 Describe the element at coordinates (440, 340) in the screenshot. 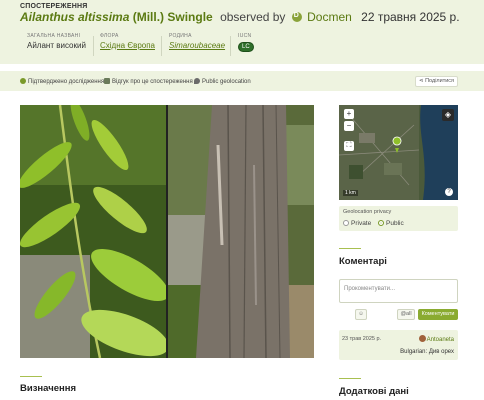

I see `comment-author-name: Antoaneta` at that location.